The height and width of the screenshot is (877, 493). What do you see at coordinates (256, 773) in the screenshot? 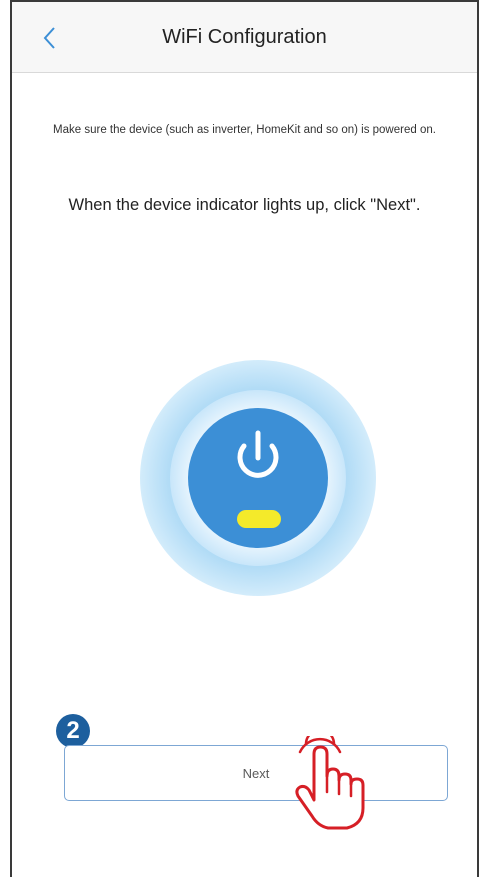
I see `next-button: Next` at bounding box center [256, 773].